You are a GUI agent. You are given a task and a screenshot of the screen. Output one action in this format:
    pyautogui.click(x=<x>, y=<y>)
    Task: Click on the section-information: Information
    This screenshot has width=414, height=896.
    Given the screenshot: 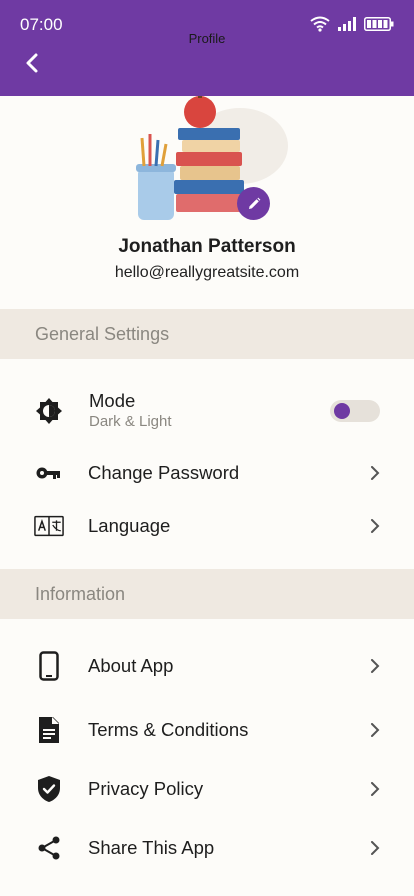 What is the action you would take?
    pyautogui.click(x=207, y=594)
    